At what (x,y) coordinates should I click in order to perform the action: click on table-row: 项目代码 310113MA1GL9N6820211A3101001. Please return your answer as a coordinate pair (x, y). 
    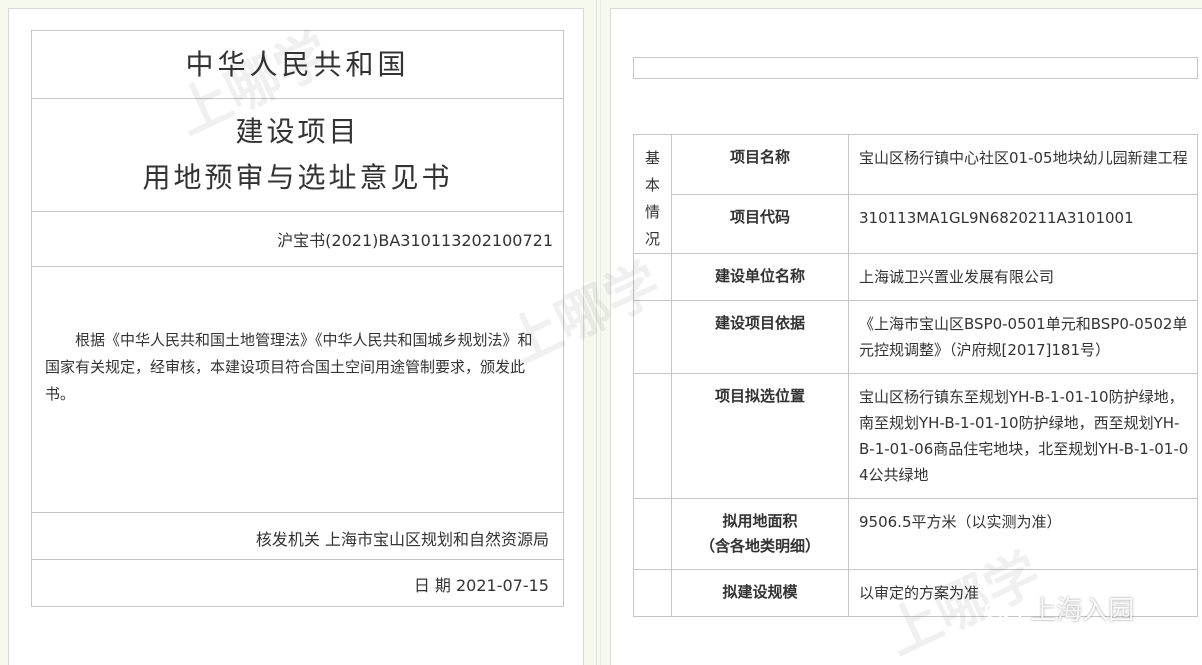
    Looking at the image, I should click on (916, 223).